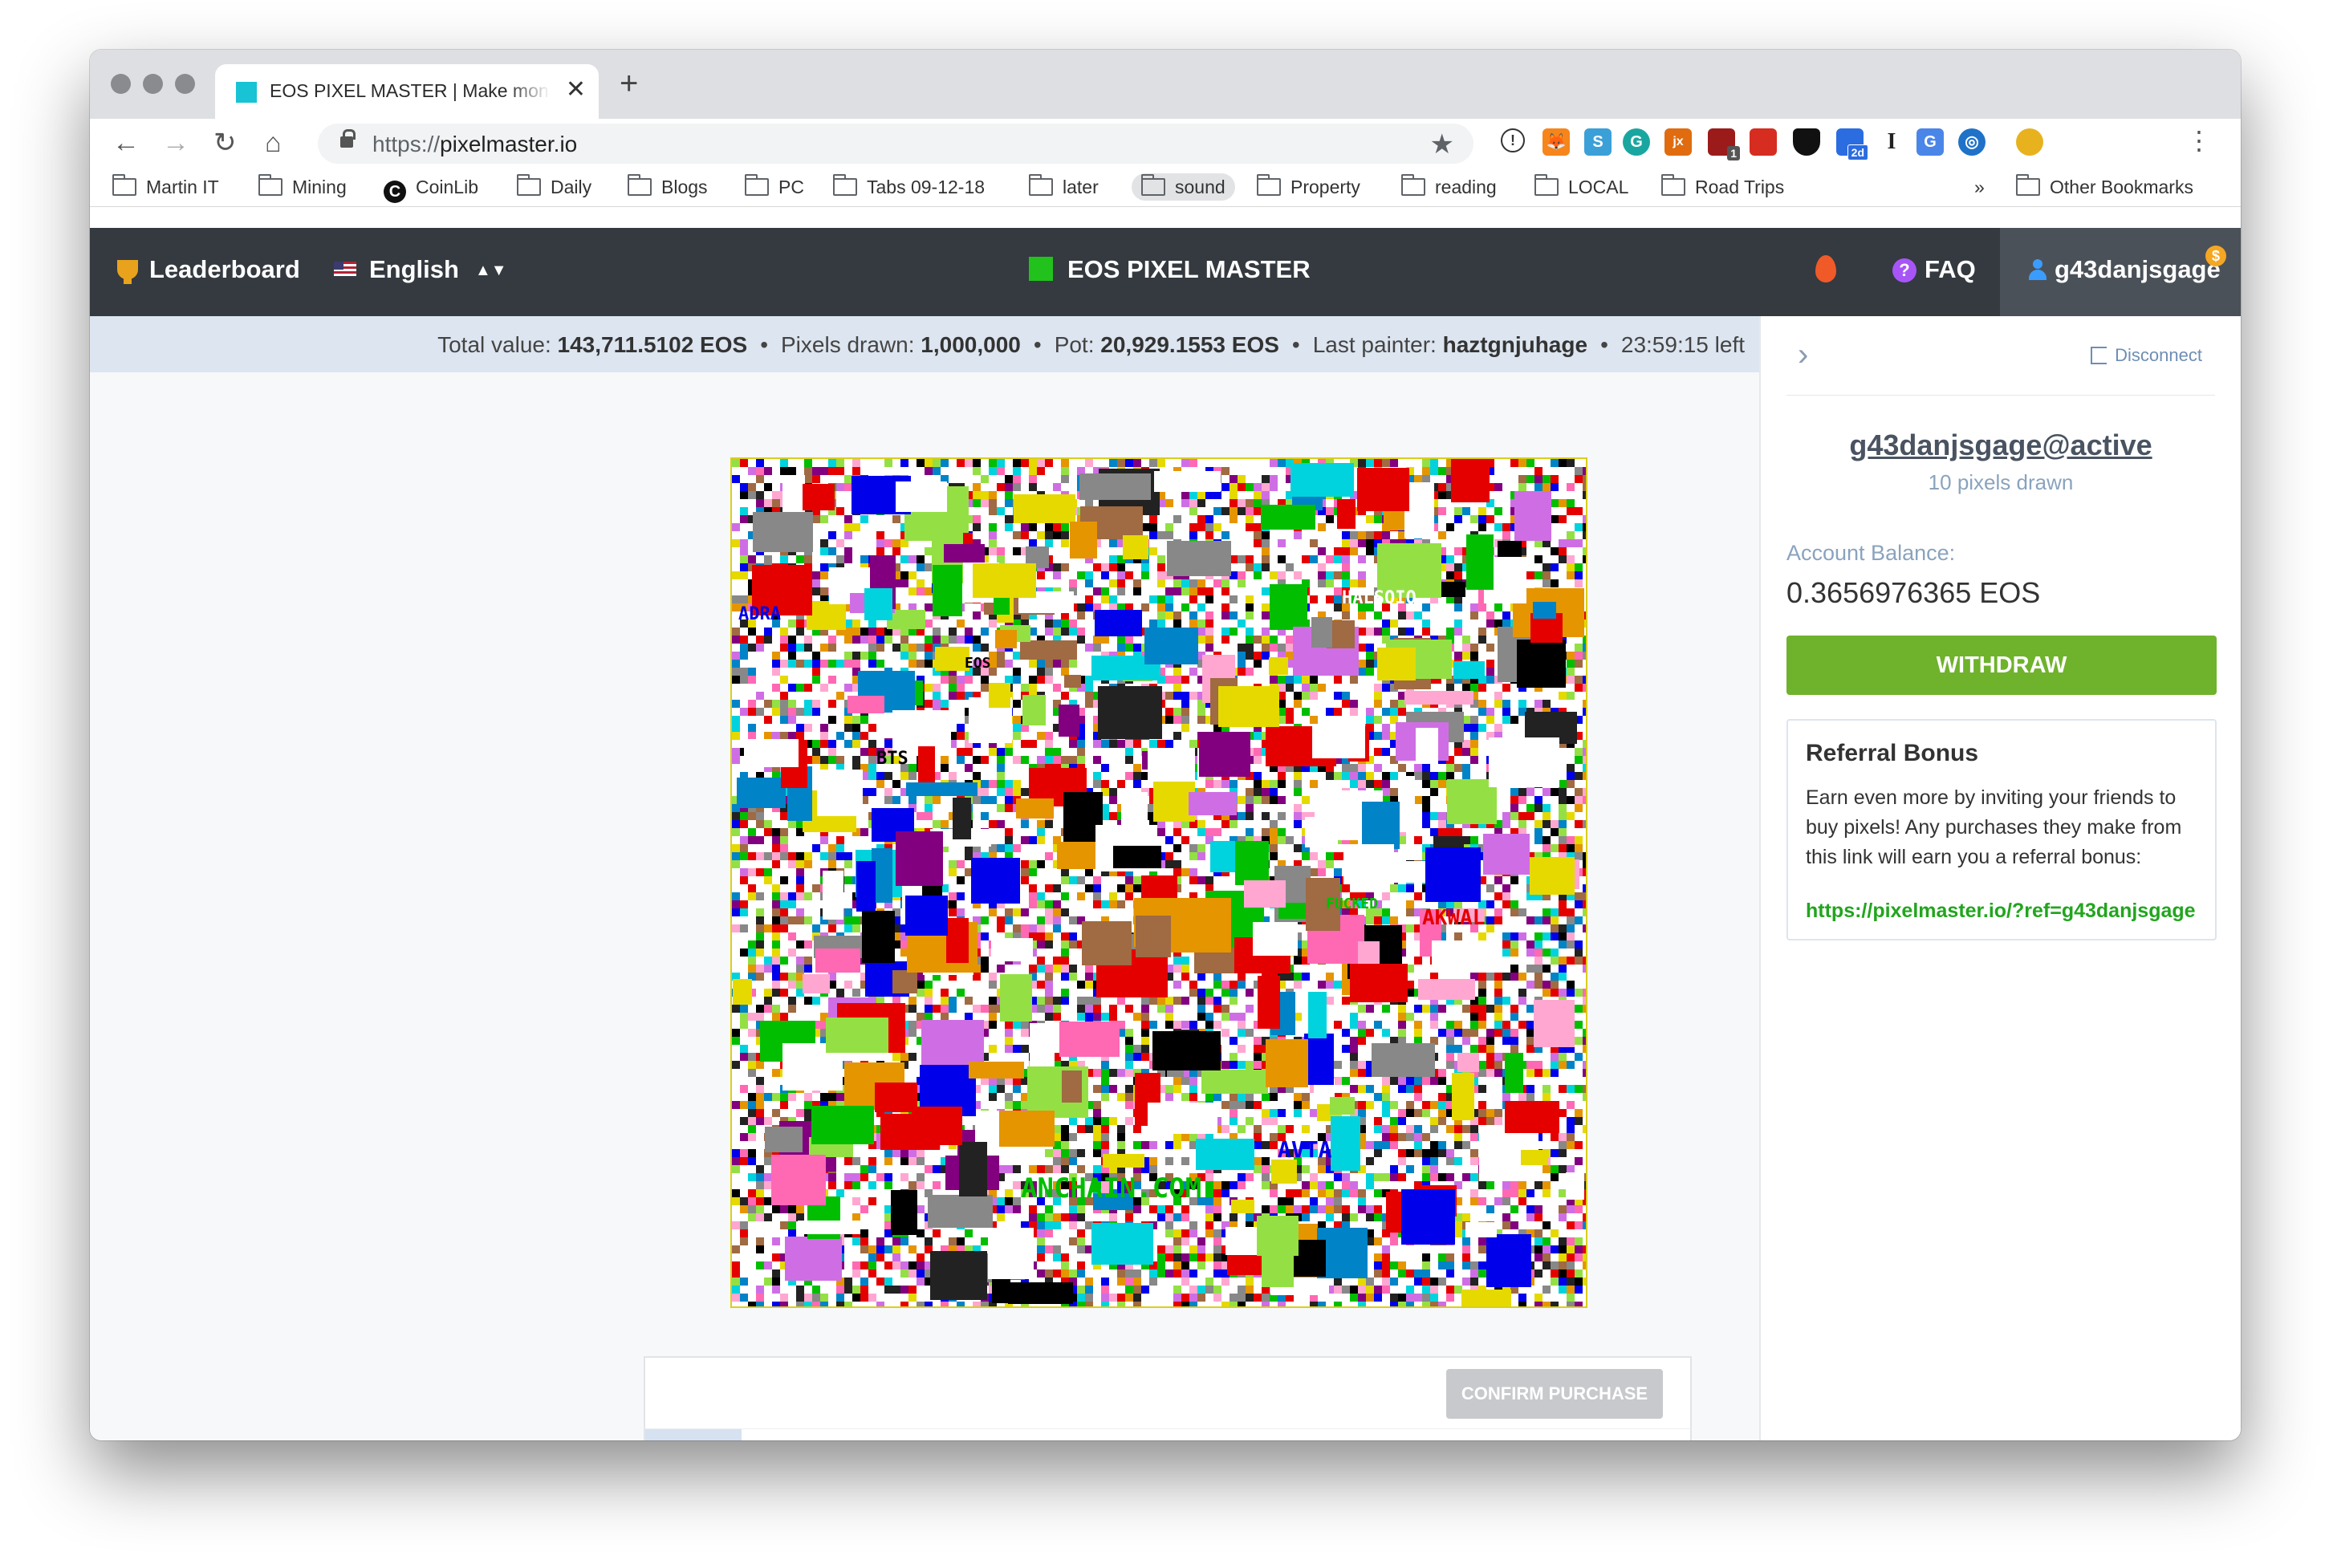 Image resolution: width=2329 pixels, height=1568 pixels. I want to click on reload-icon: ↻, so click(225, 143).